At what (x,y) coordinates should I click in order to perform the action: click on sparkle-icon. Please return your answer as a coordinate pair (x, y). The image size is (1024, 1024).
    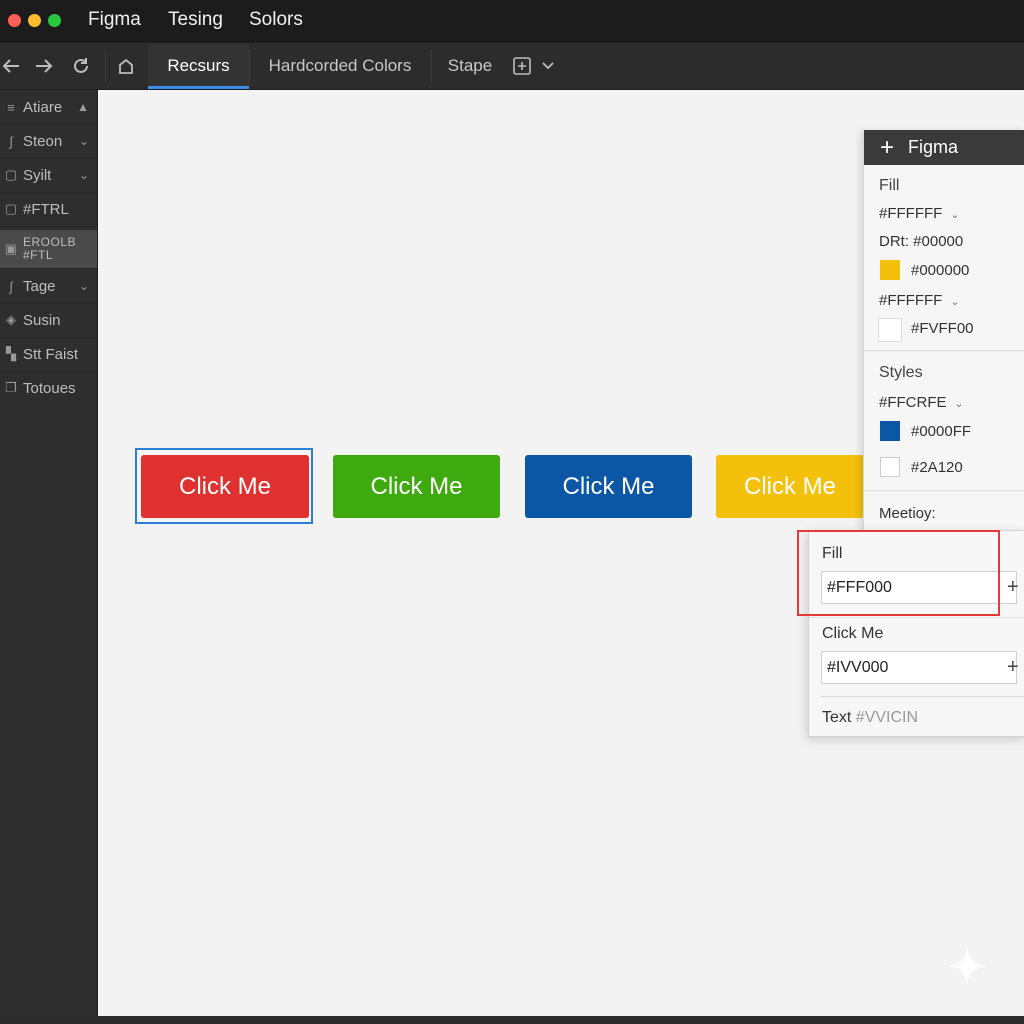
    Looking at the image, I should click on (967, 966).